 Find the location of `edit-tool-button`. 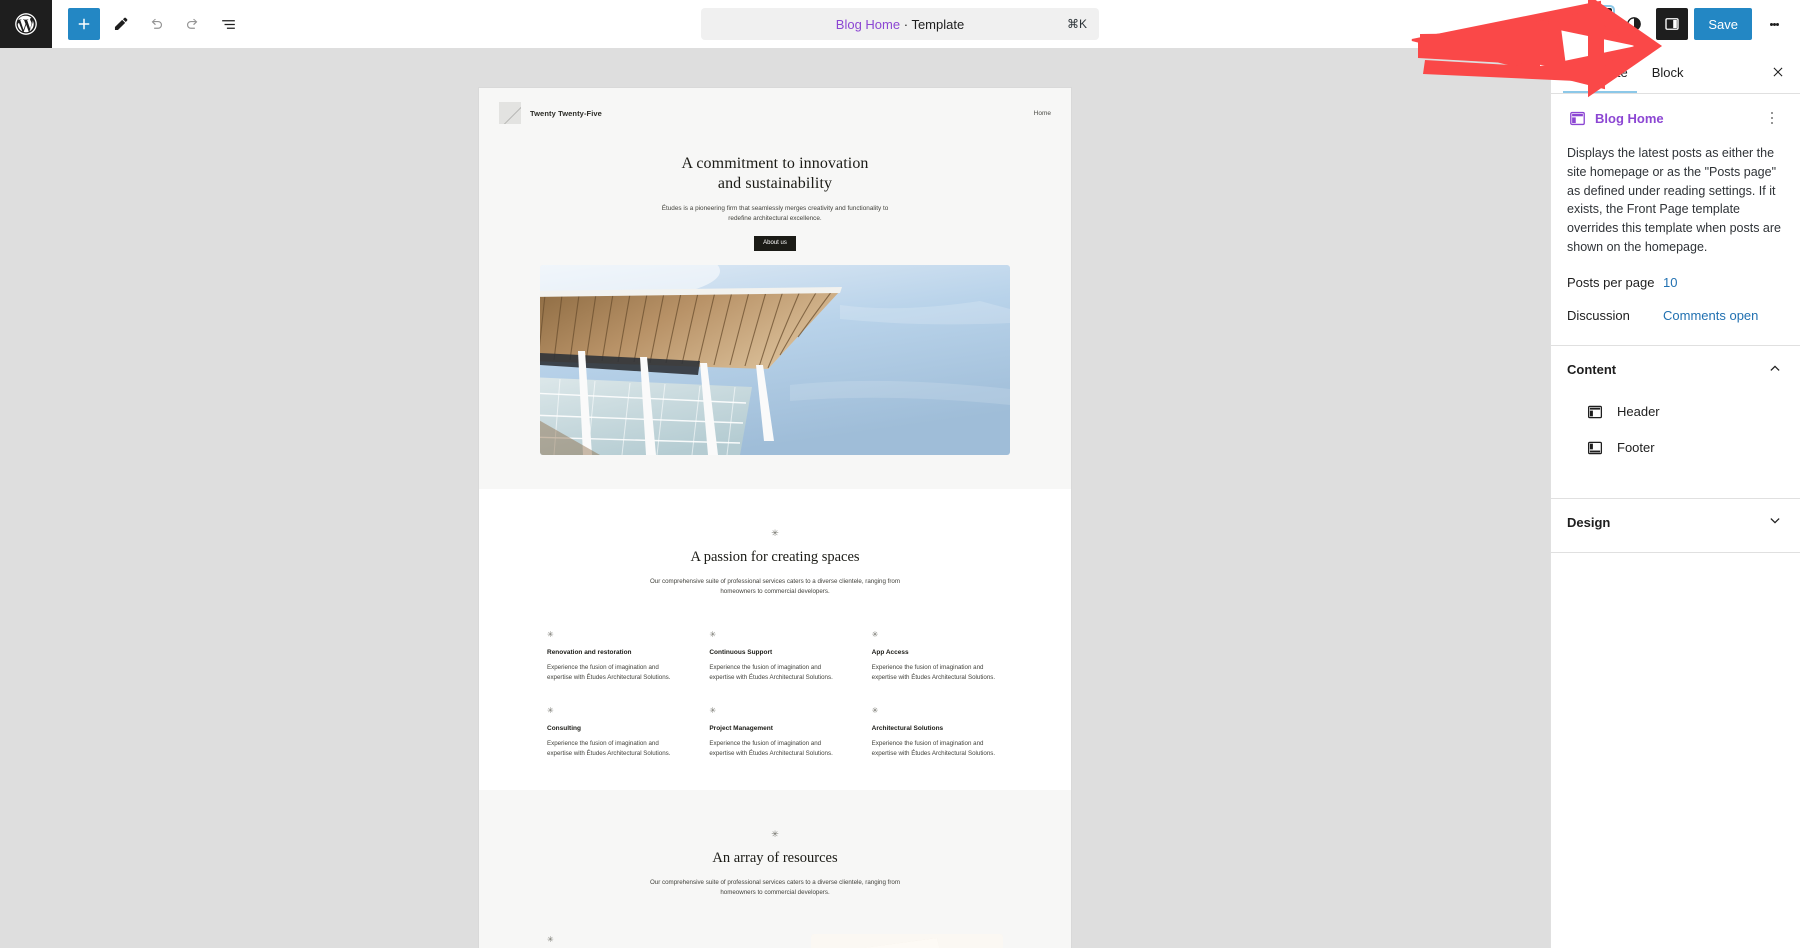

edit-tool-button is located at coordinates (120, 24).